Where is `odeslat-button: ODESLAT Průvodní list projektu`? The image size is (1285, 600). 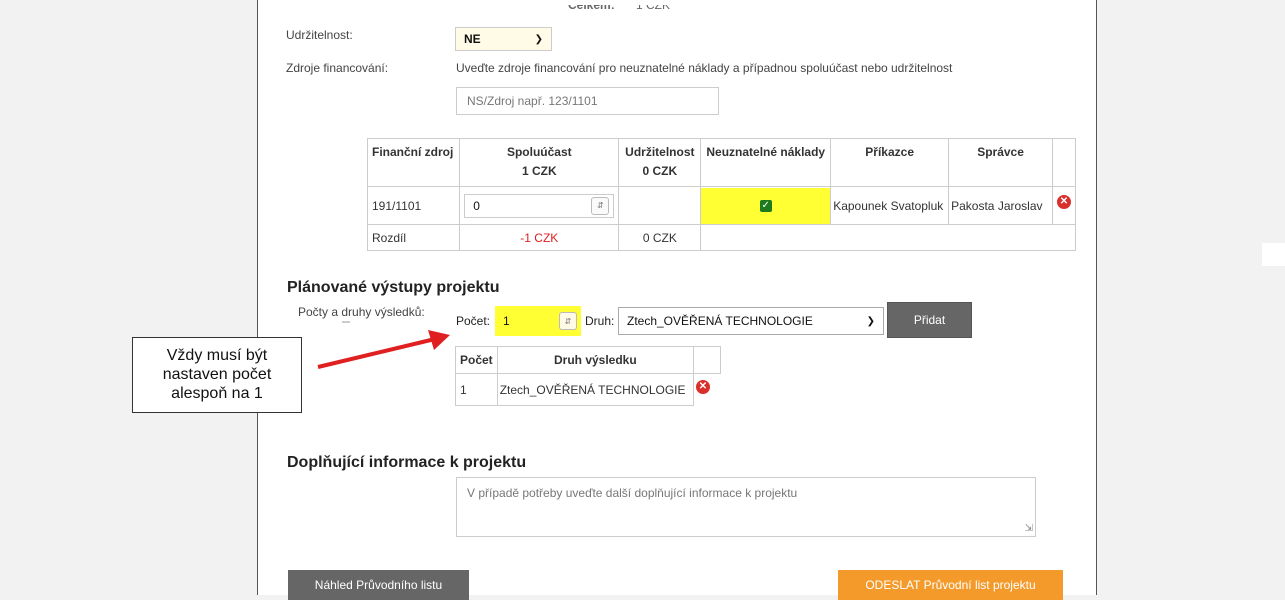
odeslat-button: ODESLAT Průvodní list projektu is located at coordinates (950, 585).